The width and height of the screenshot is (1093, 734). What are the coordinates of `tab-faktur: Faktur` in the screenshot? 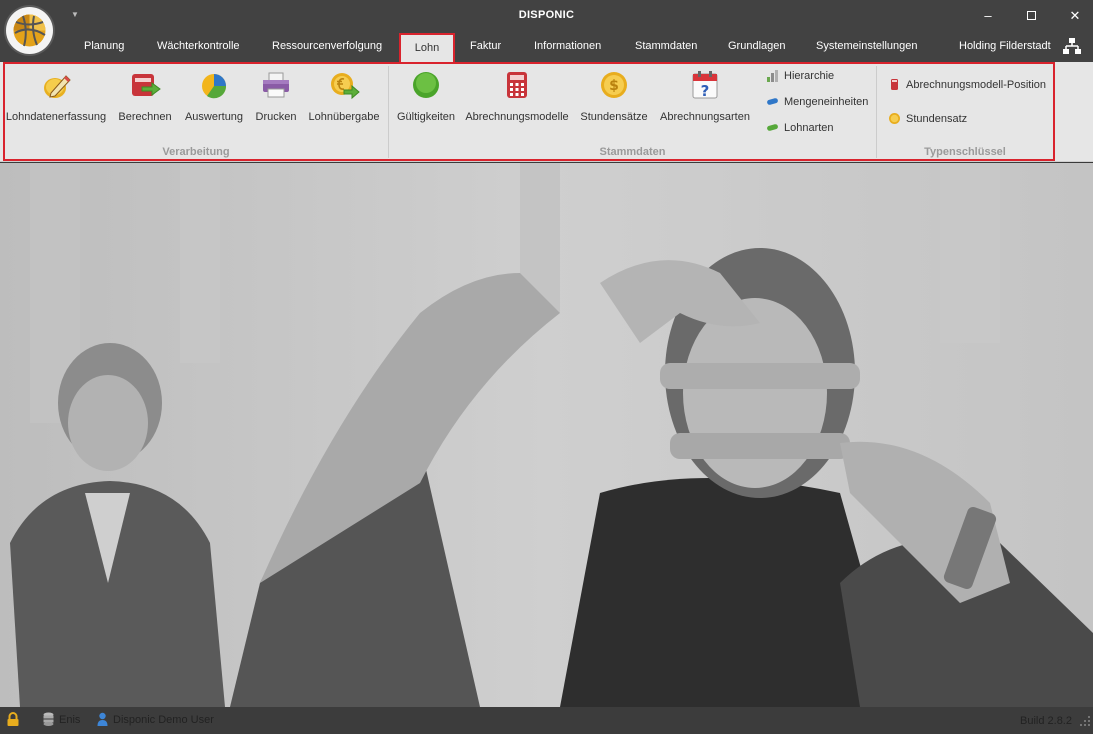 It's located at (485, 47).